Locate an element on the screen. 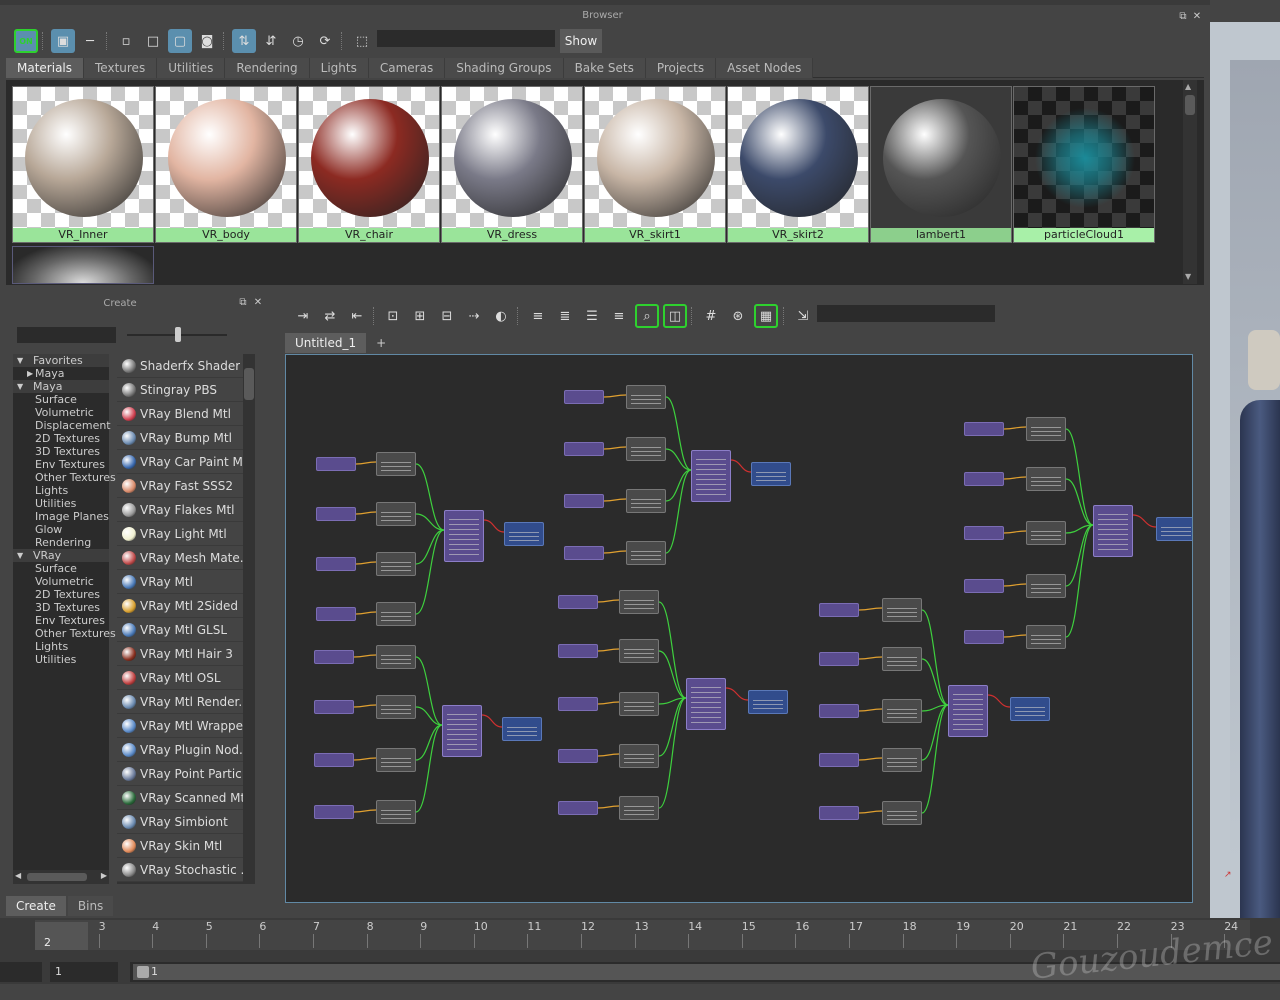 The height and width of the screenshot is (1000, 1280). node-list-item: VRay Simbiont is located at coordinates (181, 822).